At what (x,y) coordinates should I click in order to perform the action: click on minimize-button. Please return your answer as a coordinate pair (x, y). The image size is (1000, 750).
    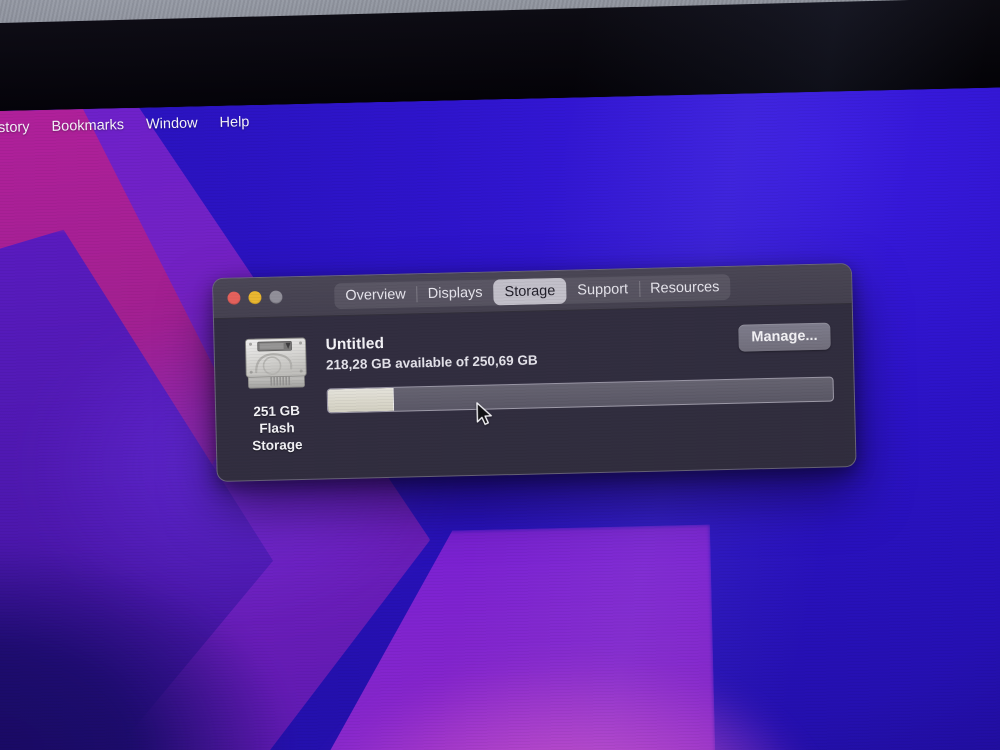
    Looking at the image, I should click on (255, 297).